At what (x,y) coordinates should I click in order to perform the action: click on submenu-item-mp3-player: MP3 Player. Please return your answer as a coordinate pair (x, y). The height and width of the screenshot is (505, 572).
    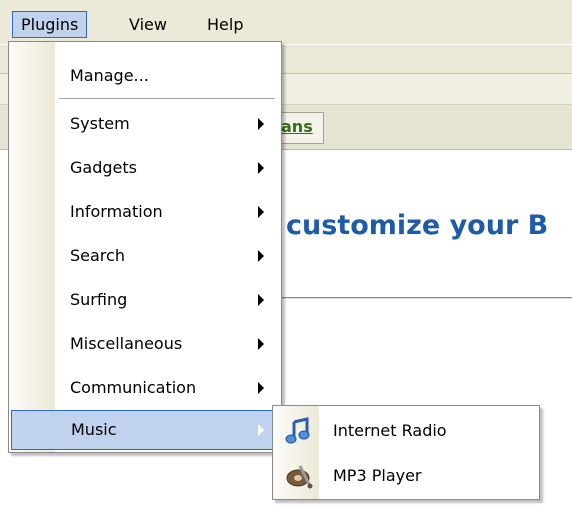
    Looking at the image, I should click on (406, 476).